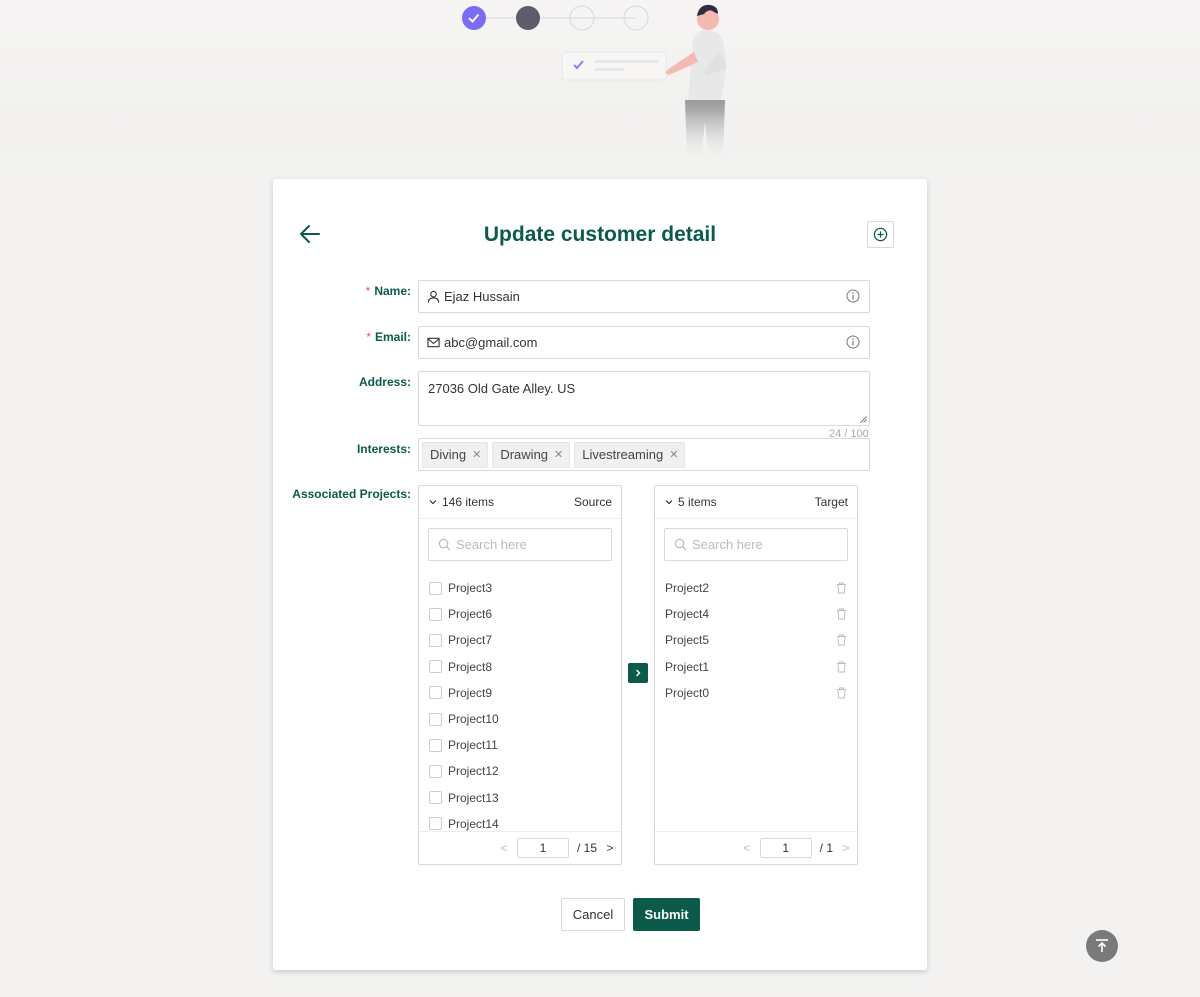 This screenshot has width=1200, height=997. What do you see at coordinates (491, 342) in the screenshot?
I see `email-value: abc@gmail.com` at bounding box center [491, 342].